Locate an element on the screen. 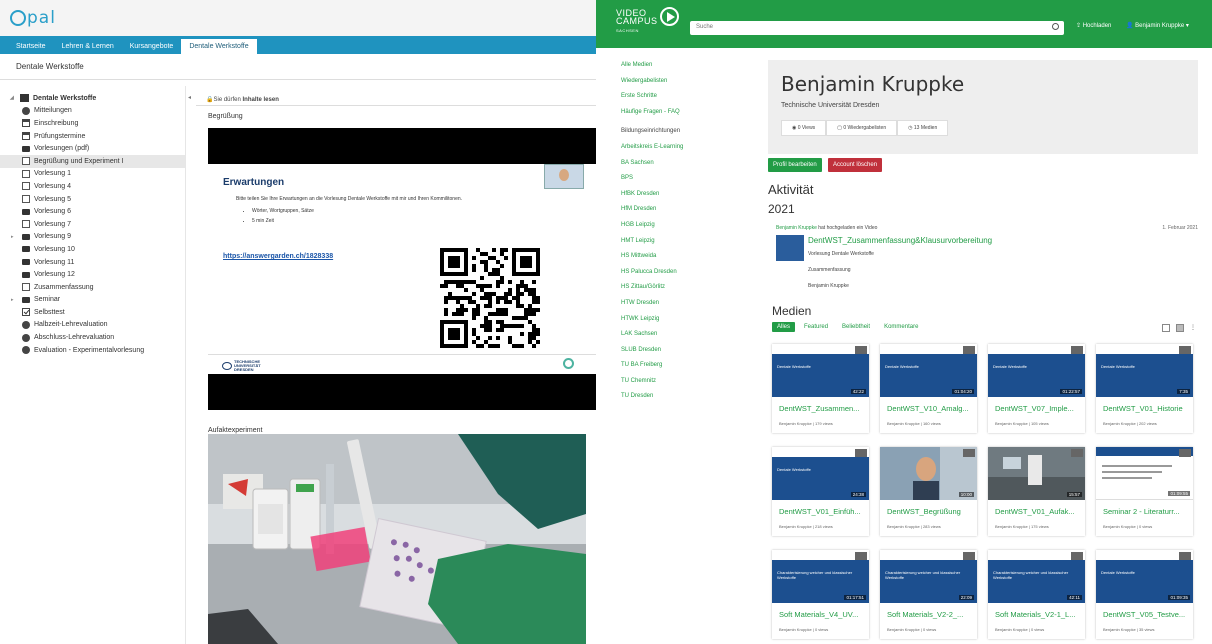  sidebar-item: HTW Dresden is located at coordinates (675, 308).